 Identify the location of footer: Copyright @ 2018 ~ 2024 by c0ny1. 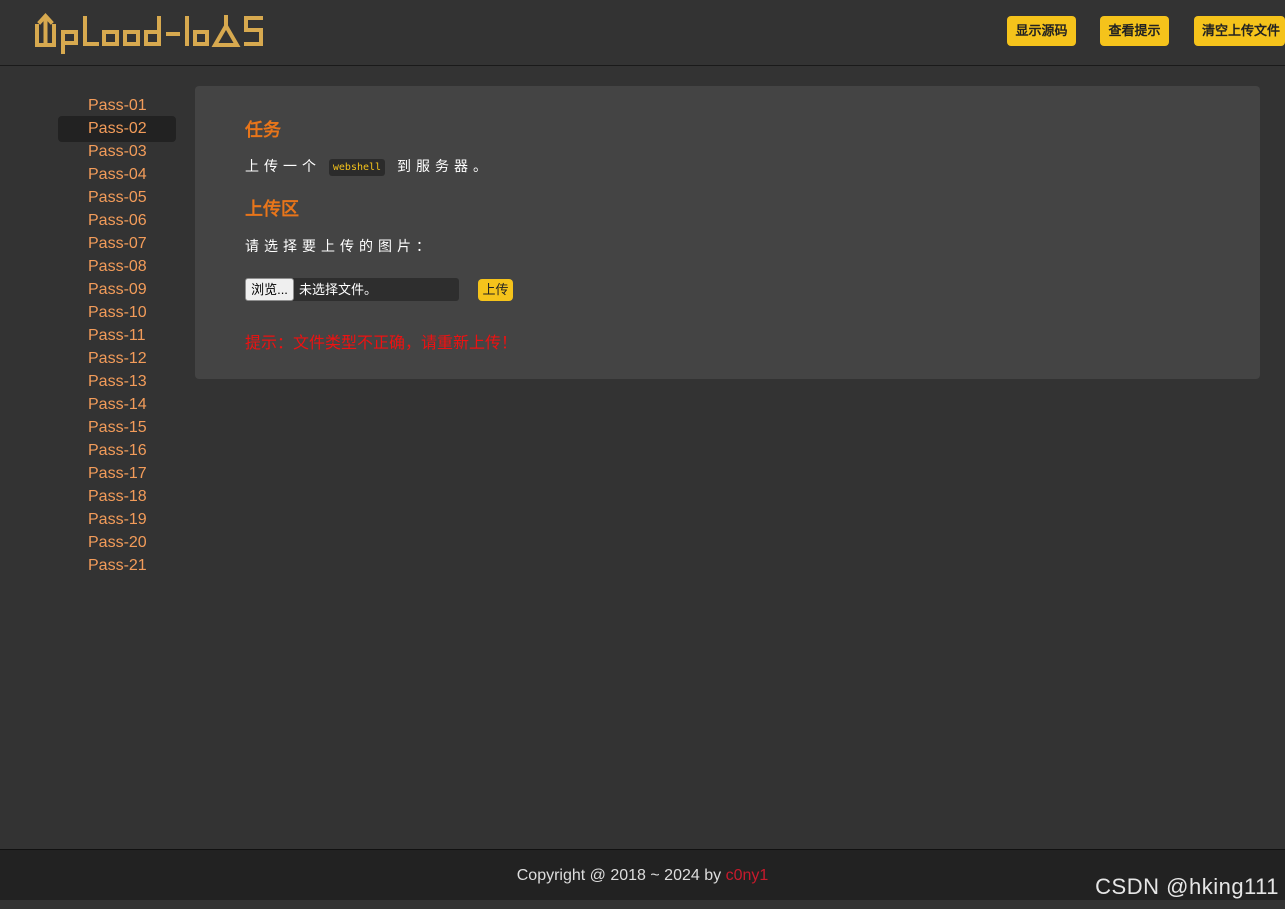
(642, 874).